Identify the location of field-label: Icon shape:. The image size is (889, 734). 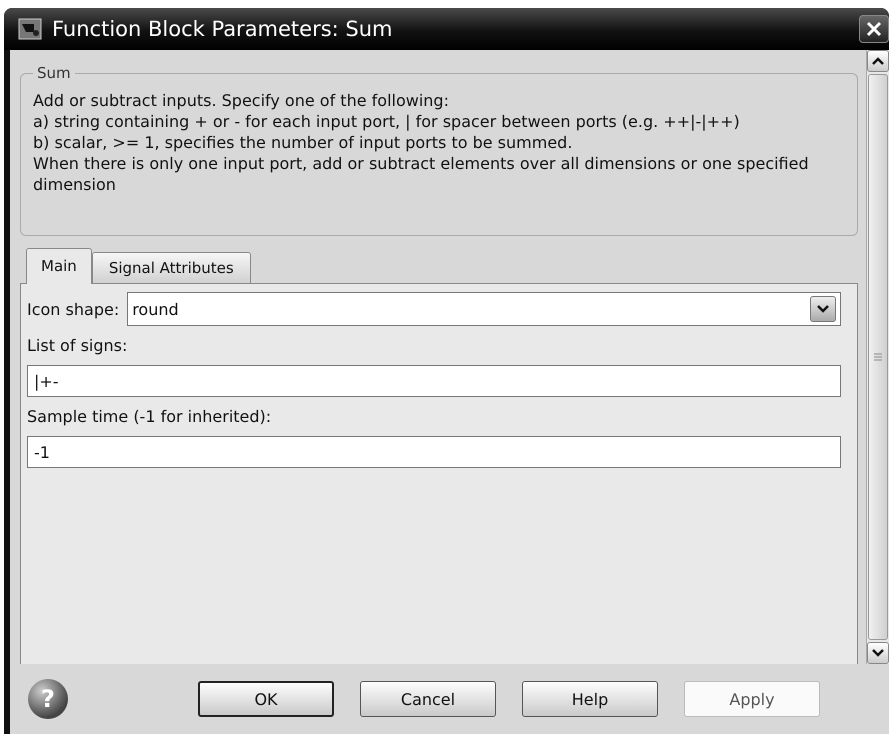
(73, 309).